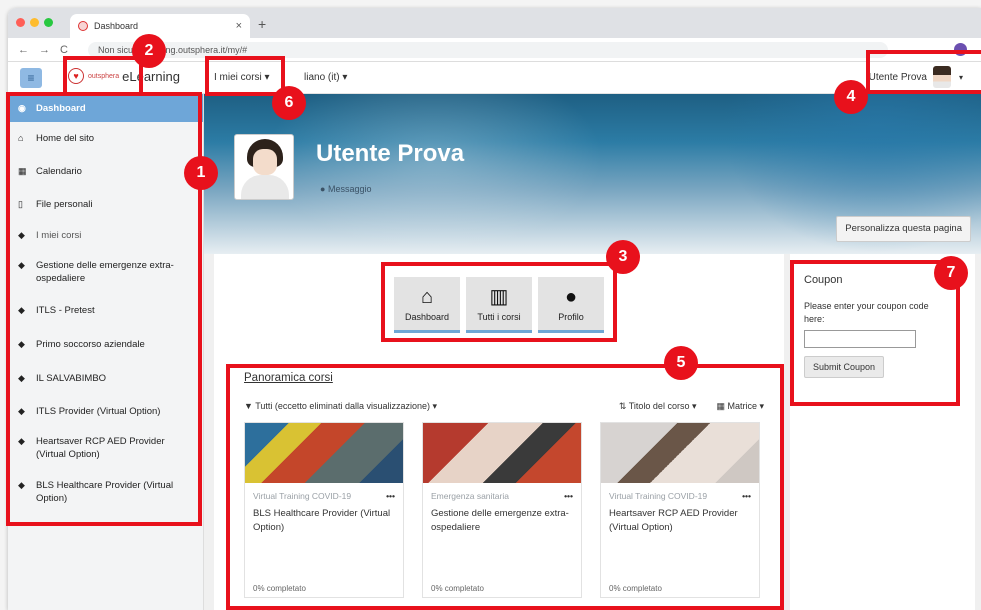 Image resolution: width=981 pixels, height=610 pixels. I want to click on annotation-badge-4: 4, so click(851, 97).